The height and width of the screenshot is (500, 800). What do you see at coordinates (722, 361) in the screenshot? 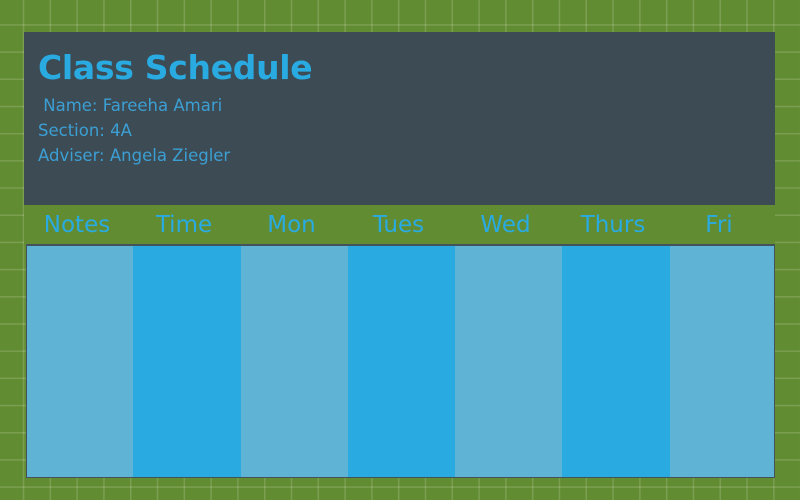
I see `schedule-column-fri` at bounding box center [722, 361].